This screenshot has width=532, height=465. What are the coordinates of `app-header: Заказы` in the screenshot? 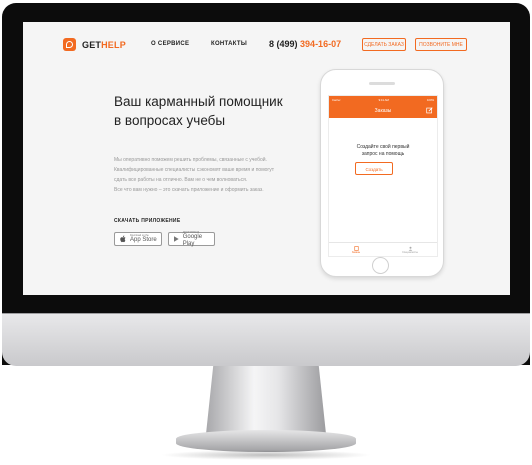 It's located at (383, 111).